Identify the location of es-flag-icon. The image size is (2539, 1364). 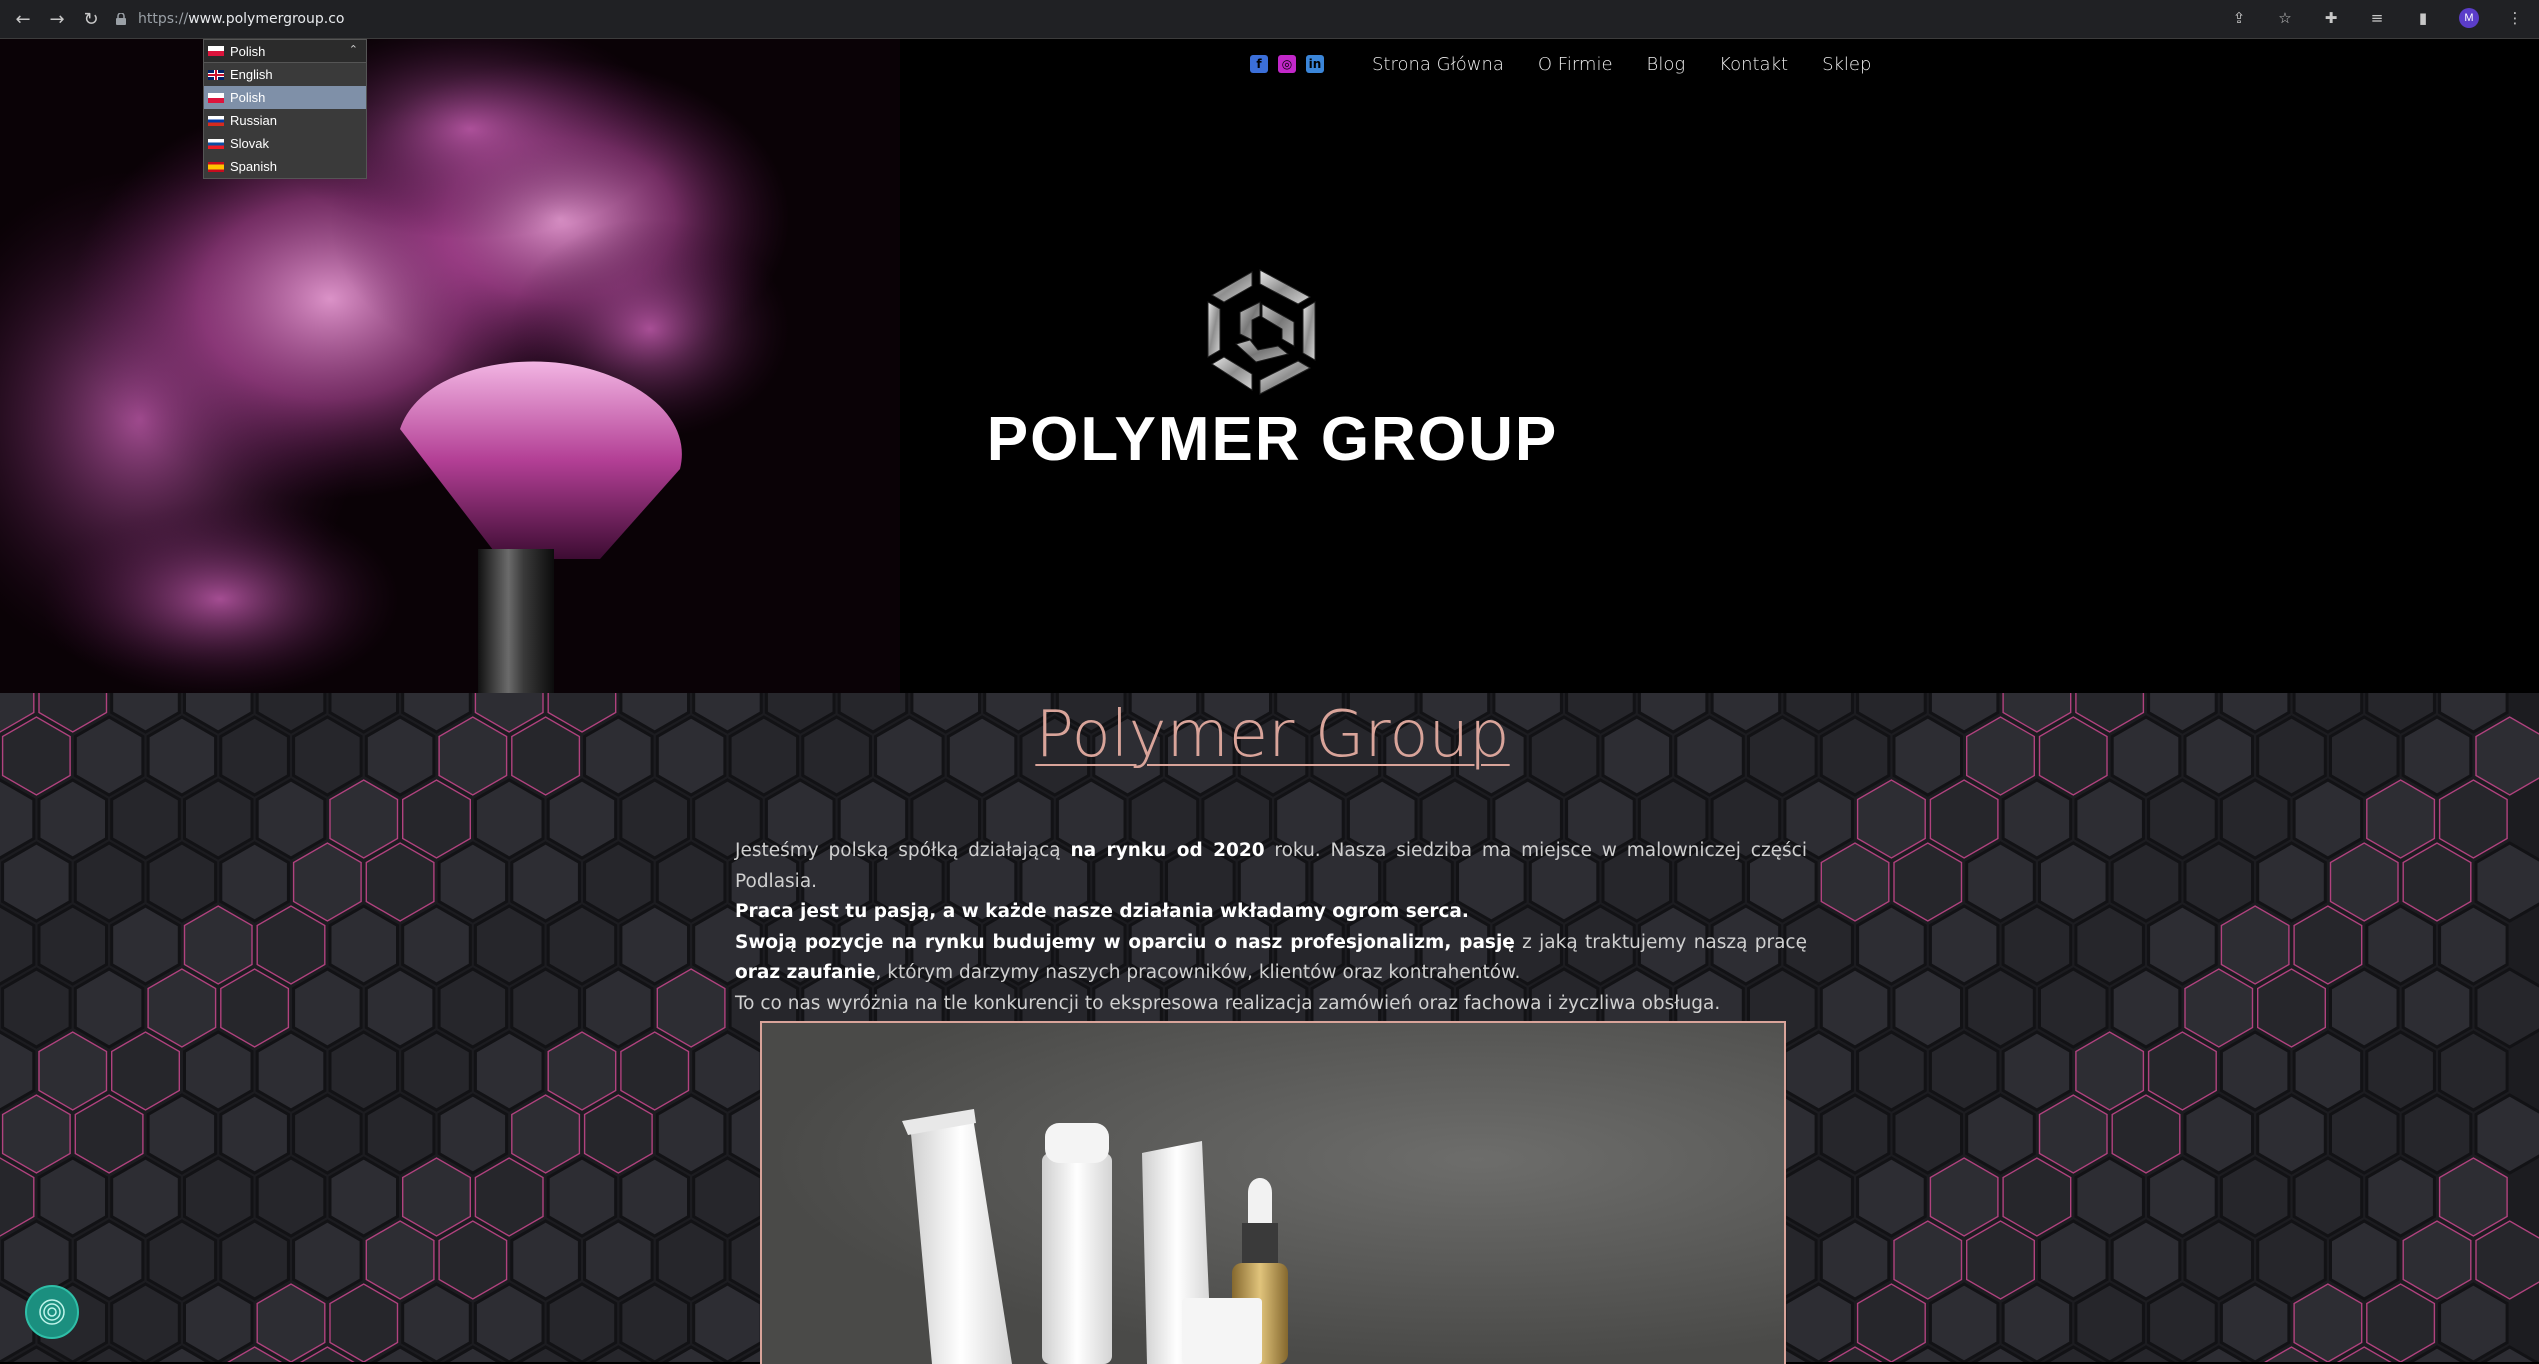
(216, 166).